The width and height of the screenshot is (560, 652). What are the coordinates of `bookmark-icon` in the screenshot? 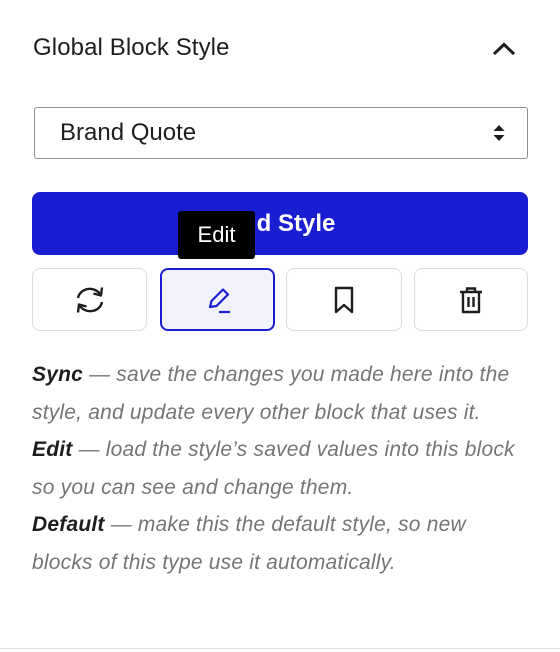 It's located at (344, 299).